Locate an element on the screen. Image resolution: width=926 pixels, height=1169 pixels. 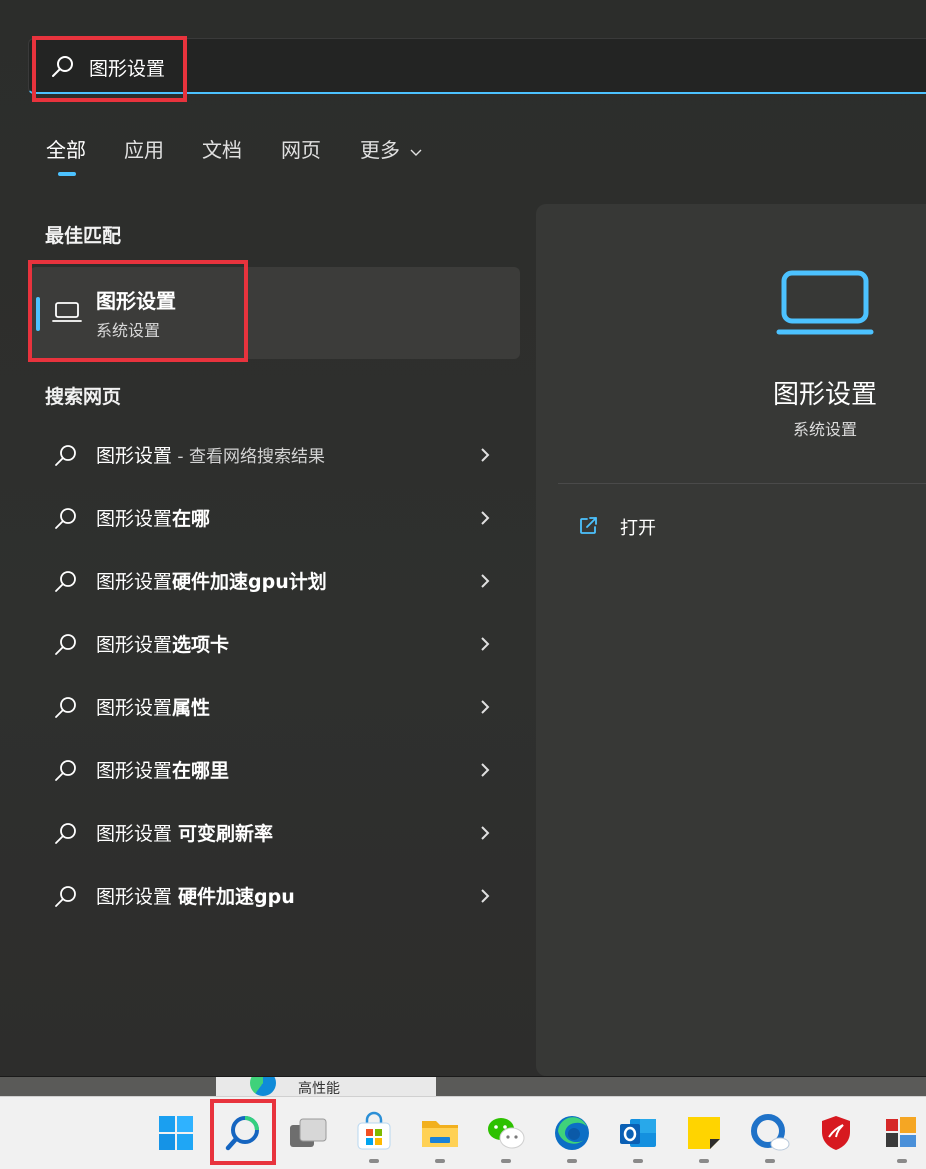
best-match-title: 图形设置 is located at coordinates (136, 301).